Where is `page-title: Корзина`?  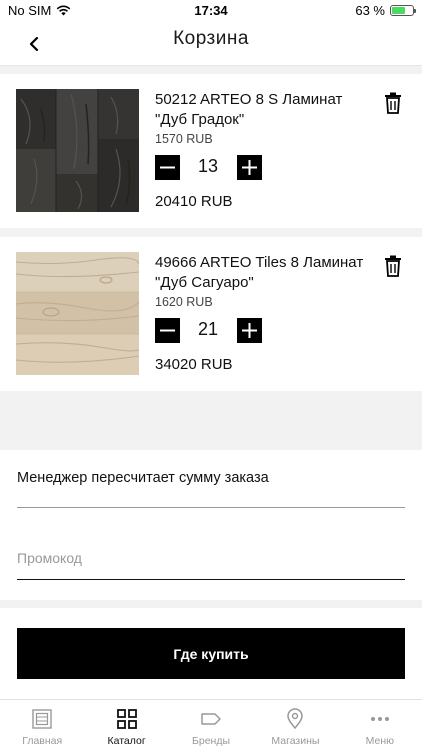
page-title: Корзина is located at coordinates (211, 38).